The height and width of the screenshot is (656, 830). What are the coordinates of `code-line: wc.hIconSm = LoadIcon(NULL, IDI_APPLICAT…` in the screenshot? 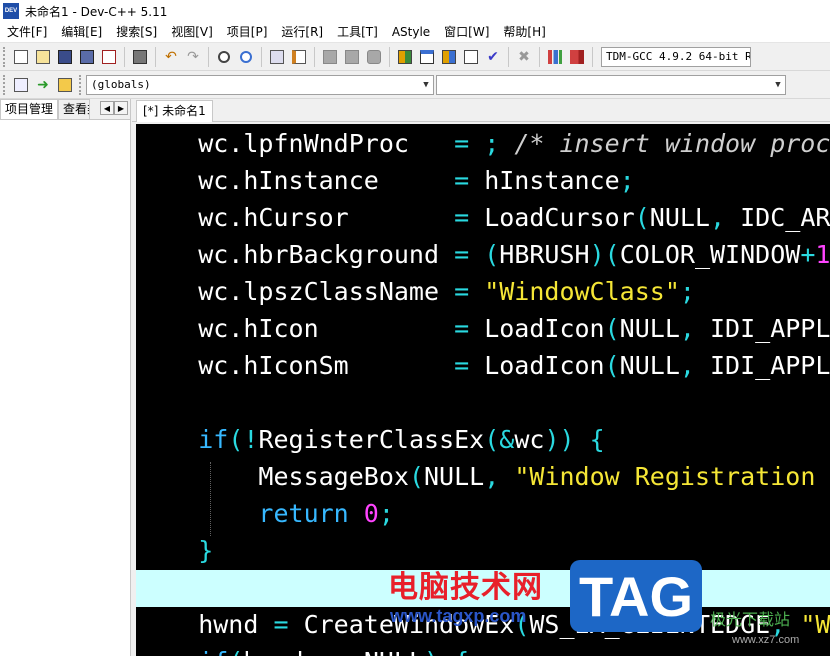 It's located at (484, 365).